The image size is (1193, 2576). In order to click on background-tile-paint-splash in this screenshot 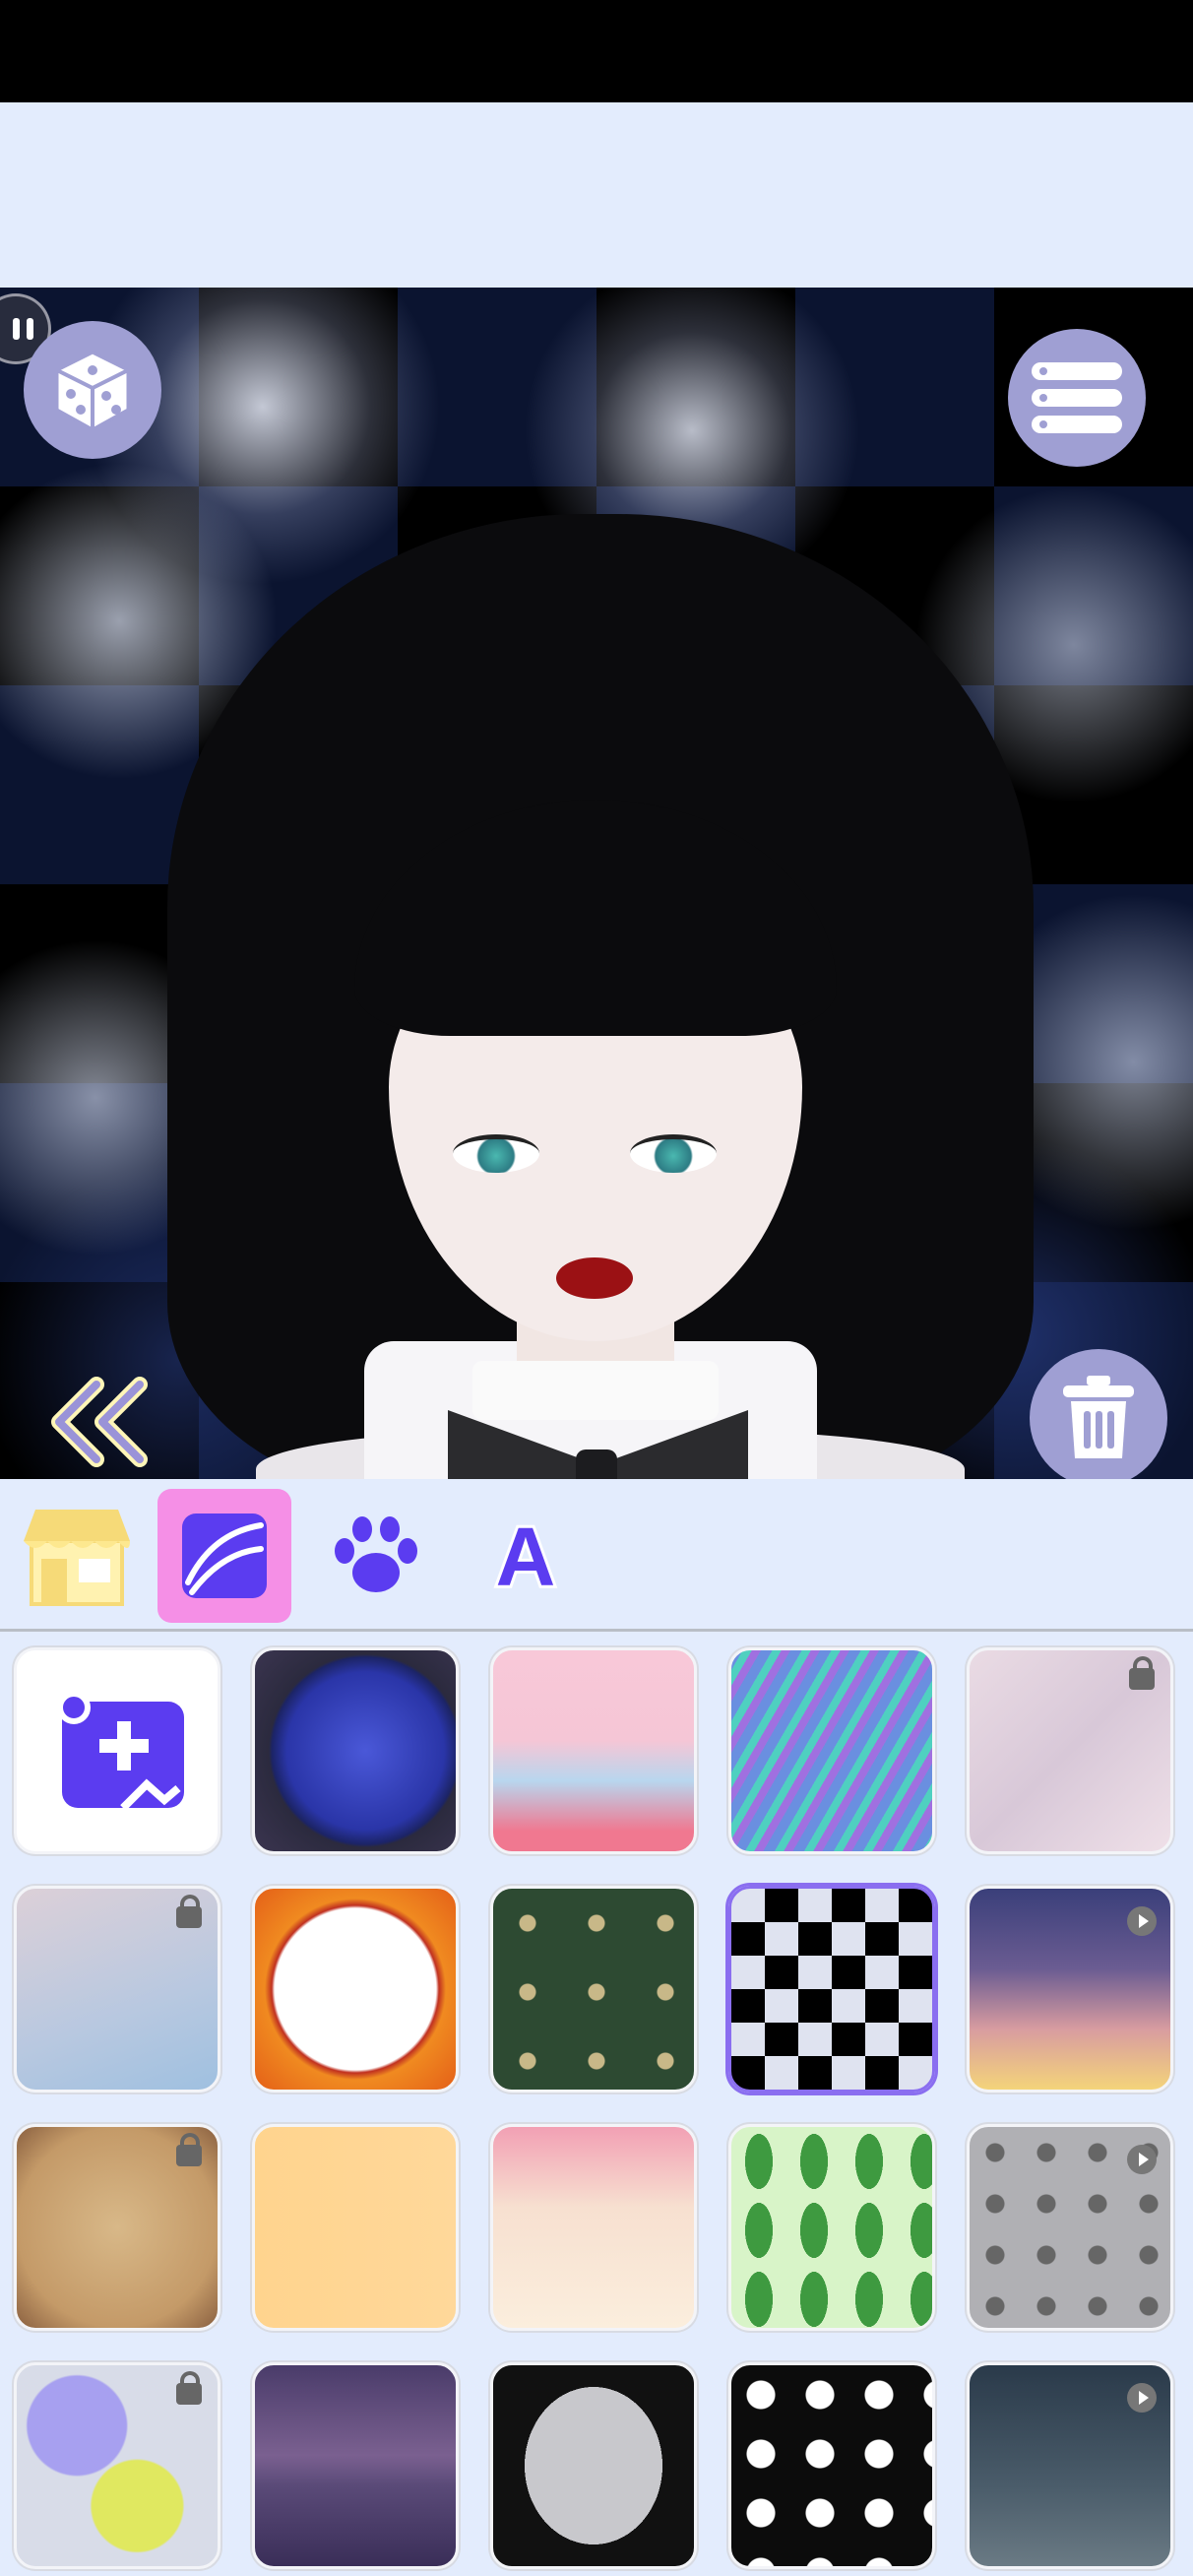, I will do `click(117, 2465)`.